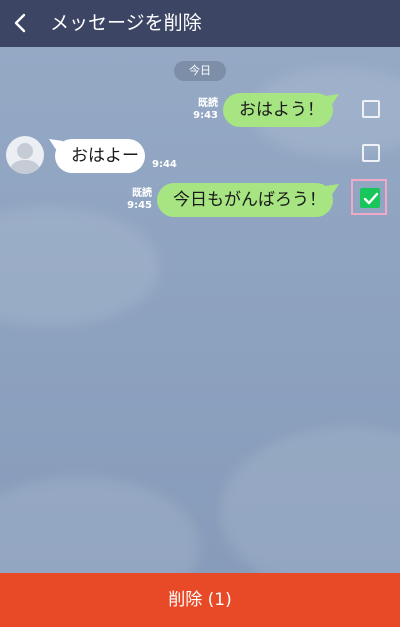 The image size is (400, 627). I want to click on message-bubble-received: おはよー, so click(100, 156).